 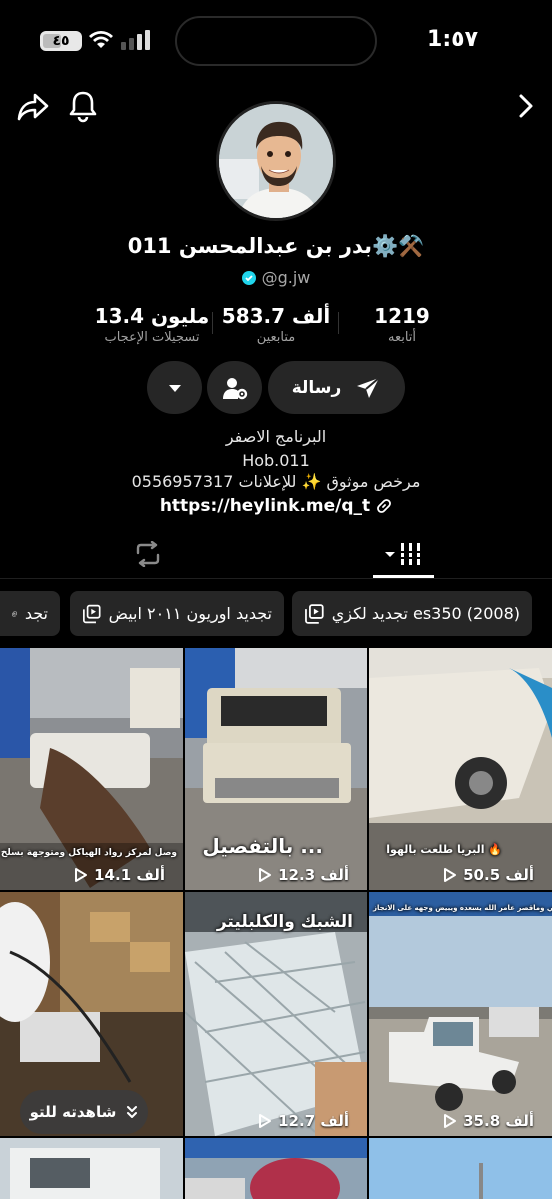 What do you see at coordinates (276, 337) in the screenshot?
I see `followers-label: متابعين` at bounding box center [276, 337].